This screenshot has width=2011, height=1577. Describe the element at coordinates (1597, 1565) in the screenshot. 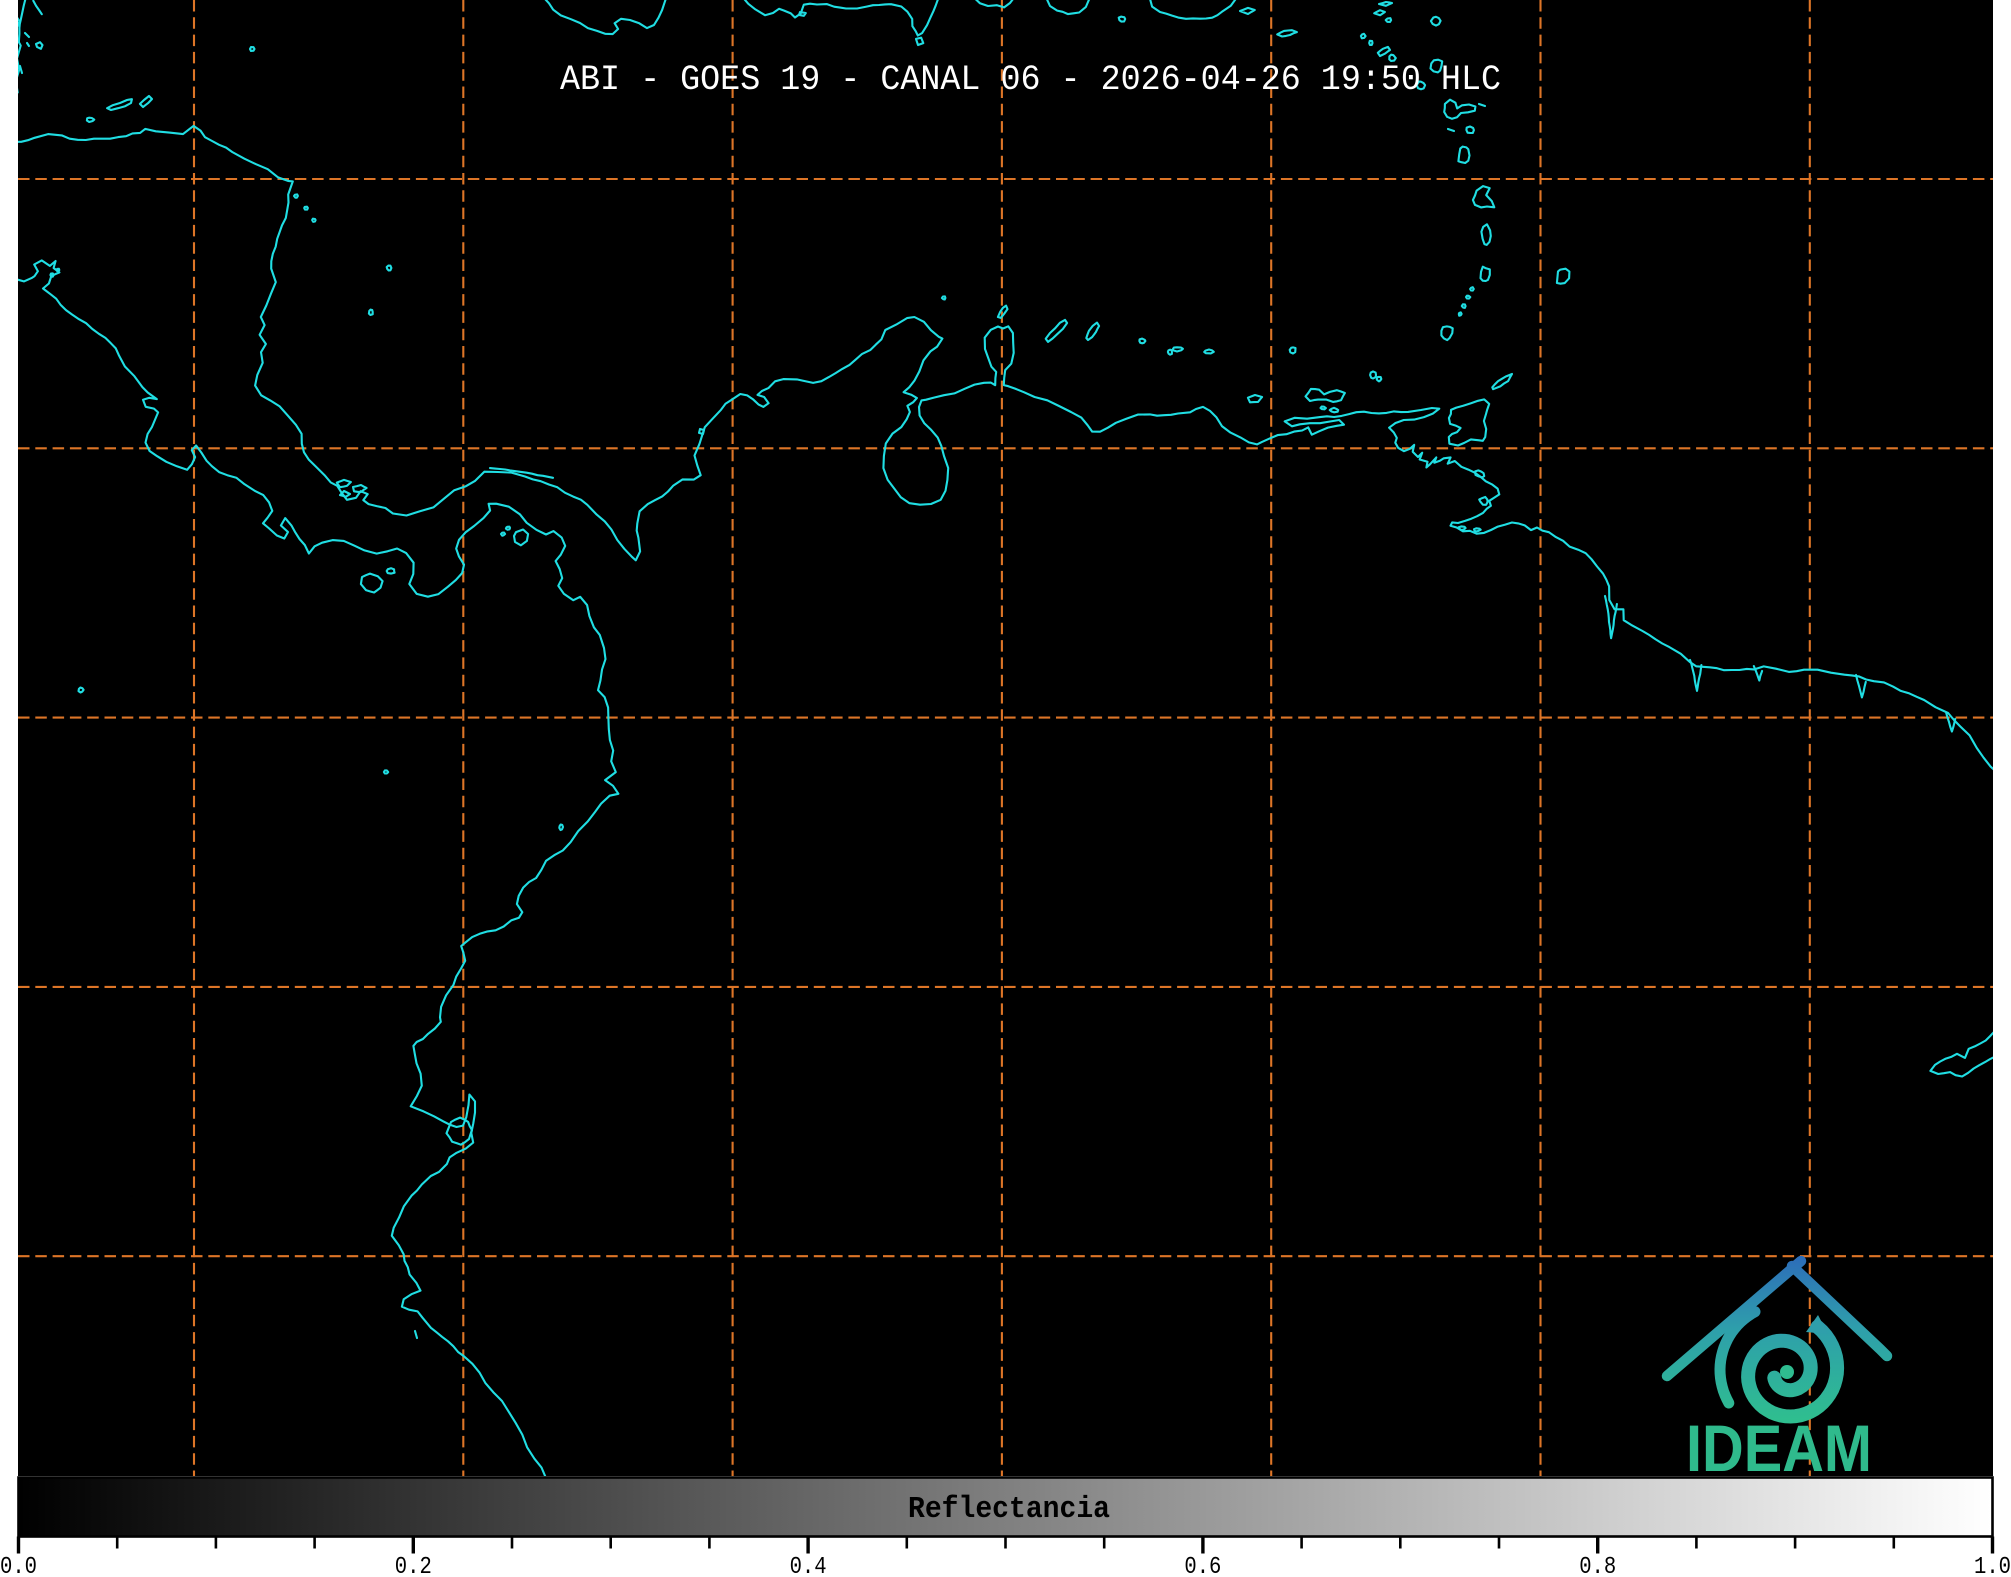

I see `svg-text: 0.8` at that location.